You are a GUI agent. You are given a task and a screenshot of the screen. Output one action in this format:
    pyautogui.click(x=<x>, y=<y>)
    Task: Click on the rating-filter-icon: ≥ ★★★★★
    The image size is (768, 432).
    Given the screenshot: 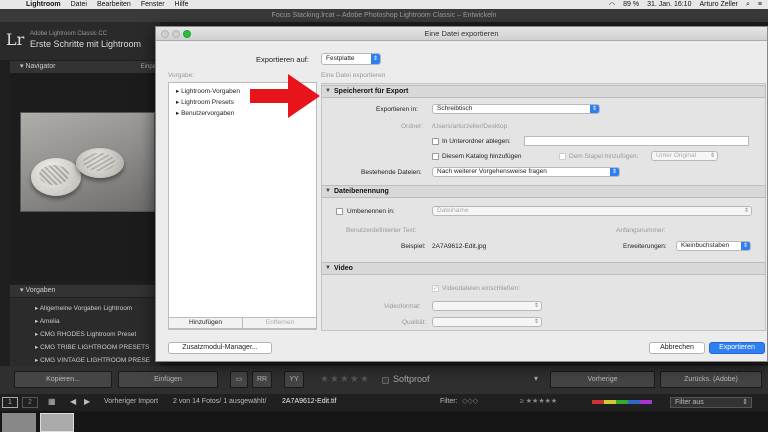 What is the action you would take?
    pyautogui.click(x=538, y=401)
    